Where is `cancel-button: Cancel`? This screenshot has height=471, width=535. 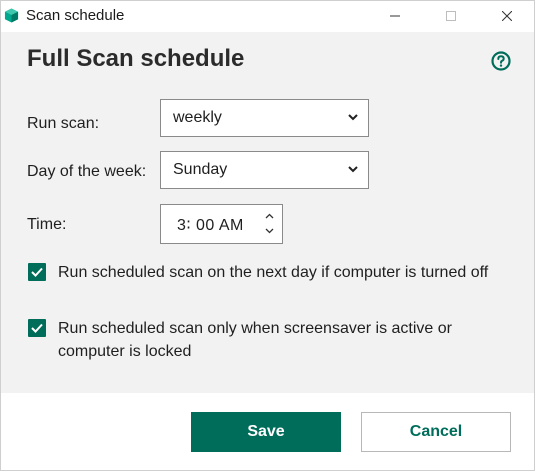
cancel-button: Cancel is located at coordinates (436, 432).